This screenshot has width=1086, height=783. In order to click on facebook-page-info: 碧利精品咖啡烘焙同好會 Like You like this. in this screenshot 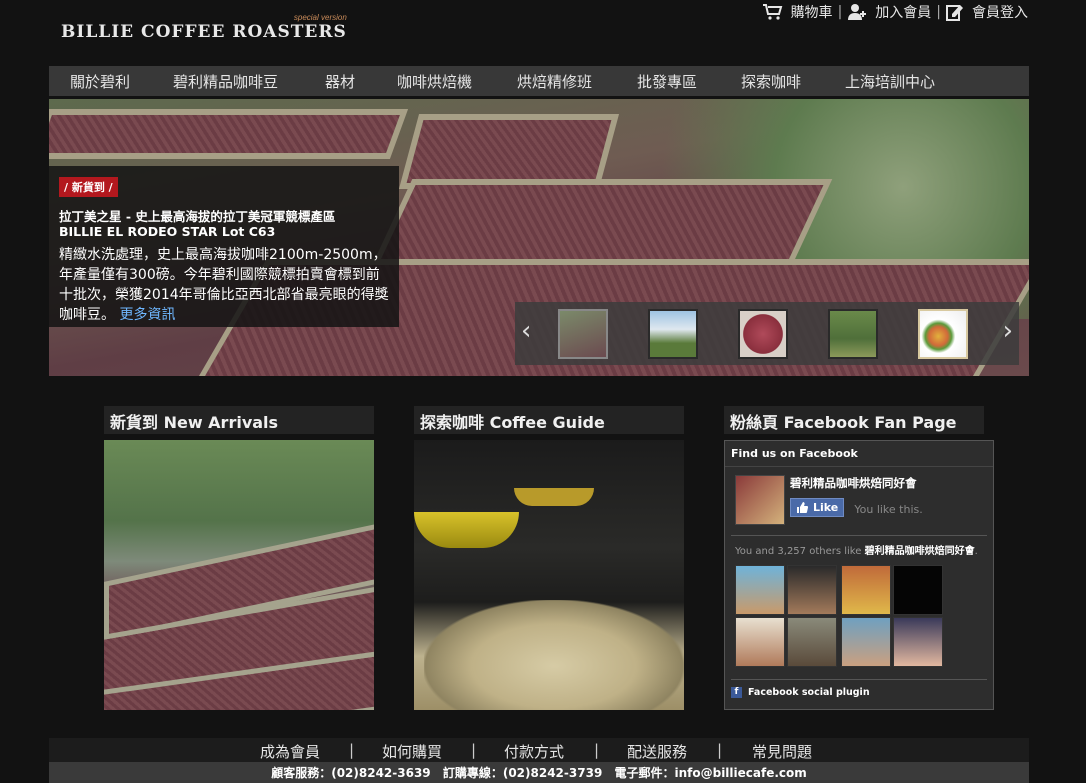, I will do `click(856, 500)`.